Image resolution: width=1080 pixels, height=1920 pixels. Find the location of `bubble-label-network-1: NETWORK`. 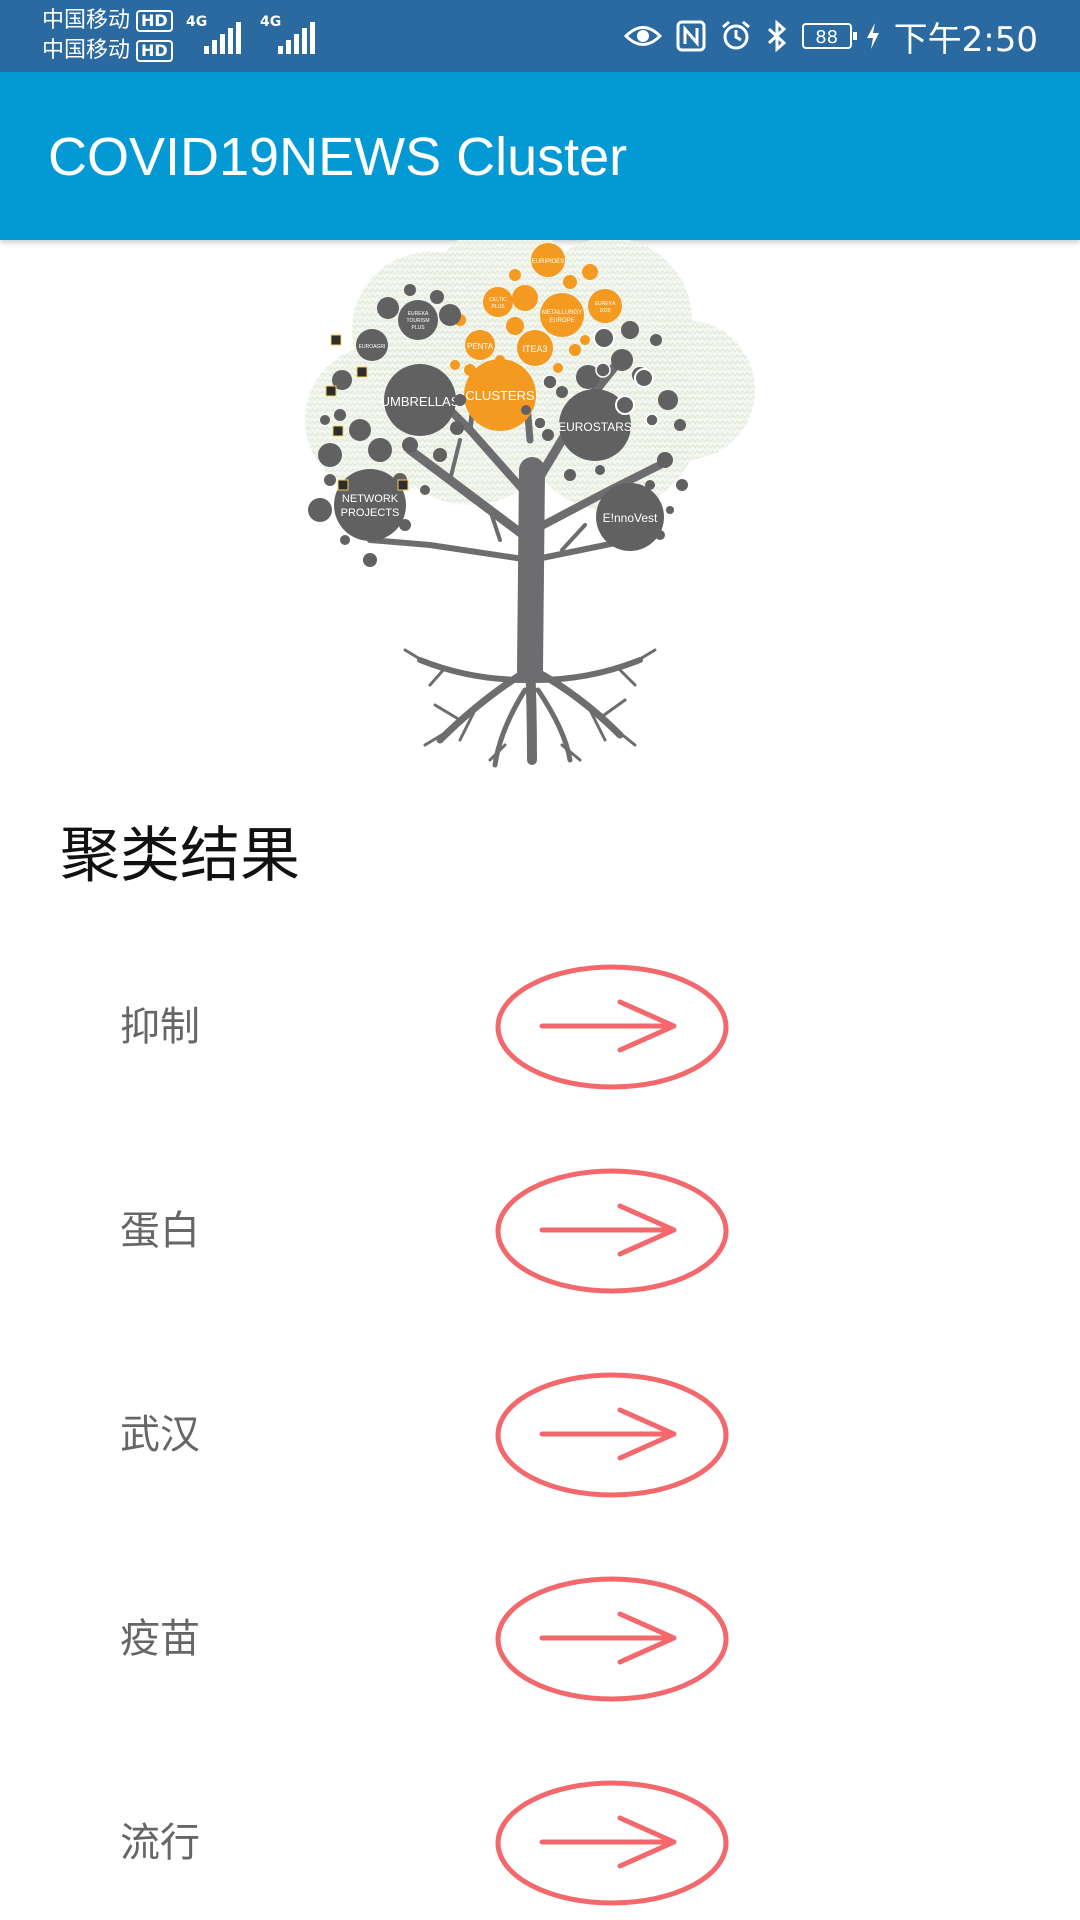

bubble-label-network-1: NETWORK is located at coordinates (370, 499).